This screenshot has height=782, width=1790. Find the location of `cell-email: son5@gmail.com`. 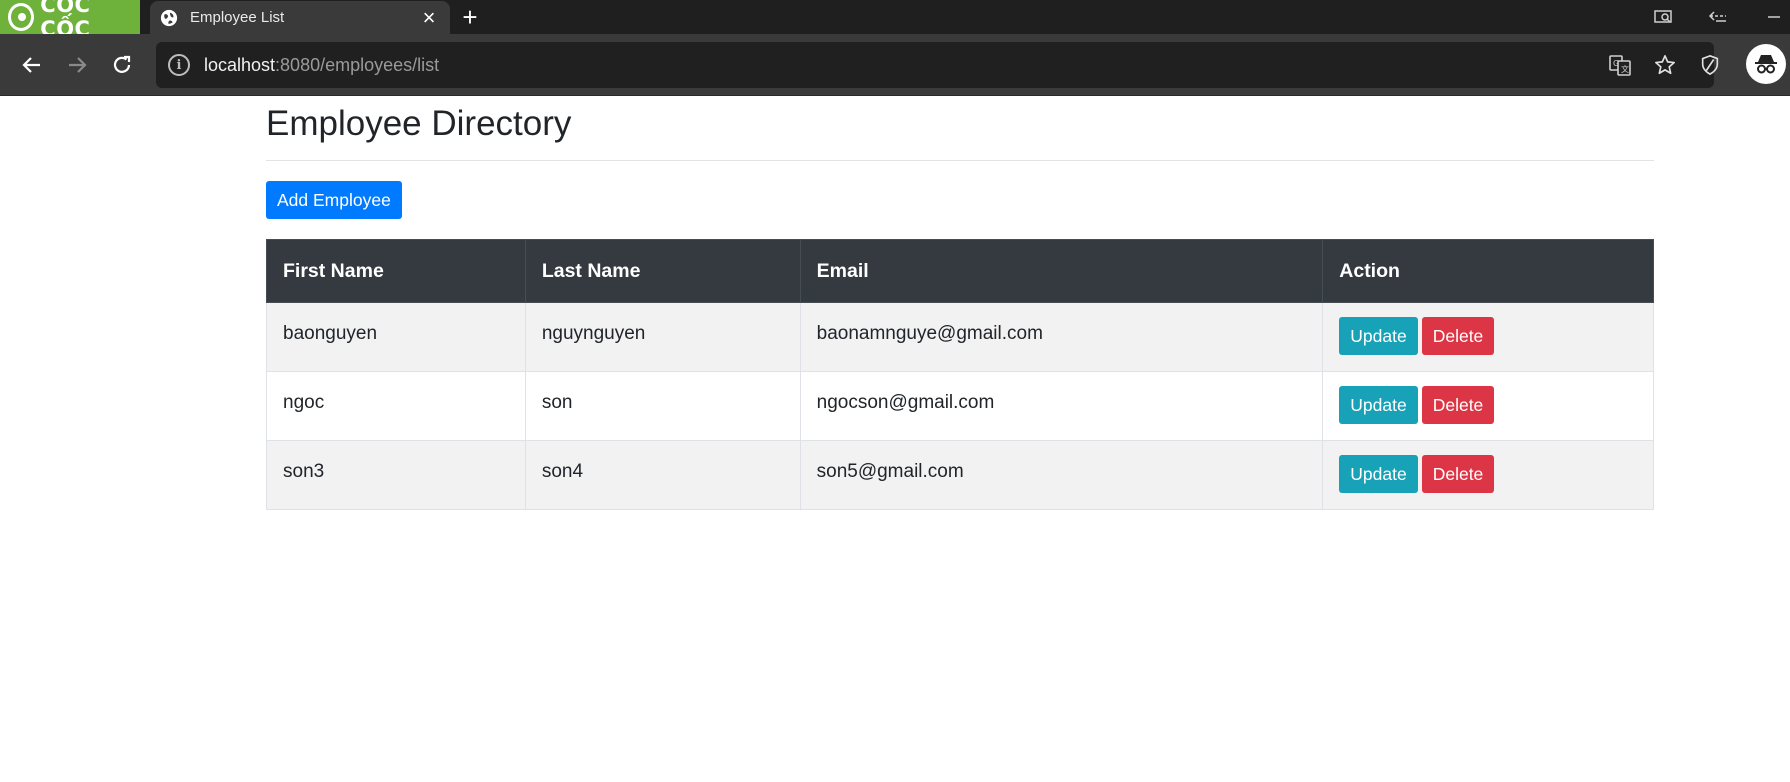

cell-email: son5@gmail.com is located at coordinates (1061, 475).